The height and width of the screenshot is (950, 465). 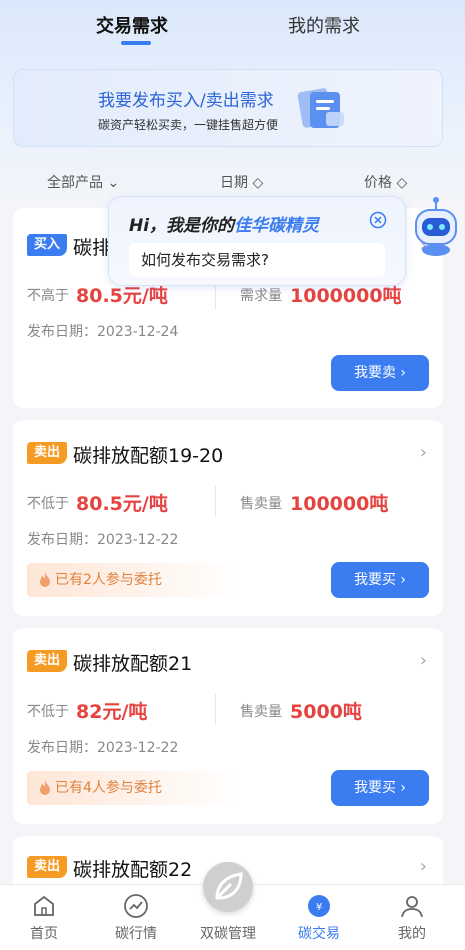 I want to click on nav-me: 我的, so click(x=412, y=917).